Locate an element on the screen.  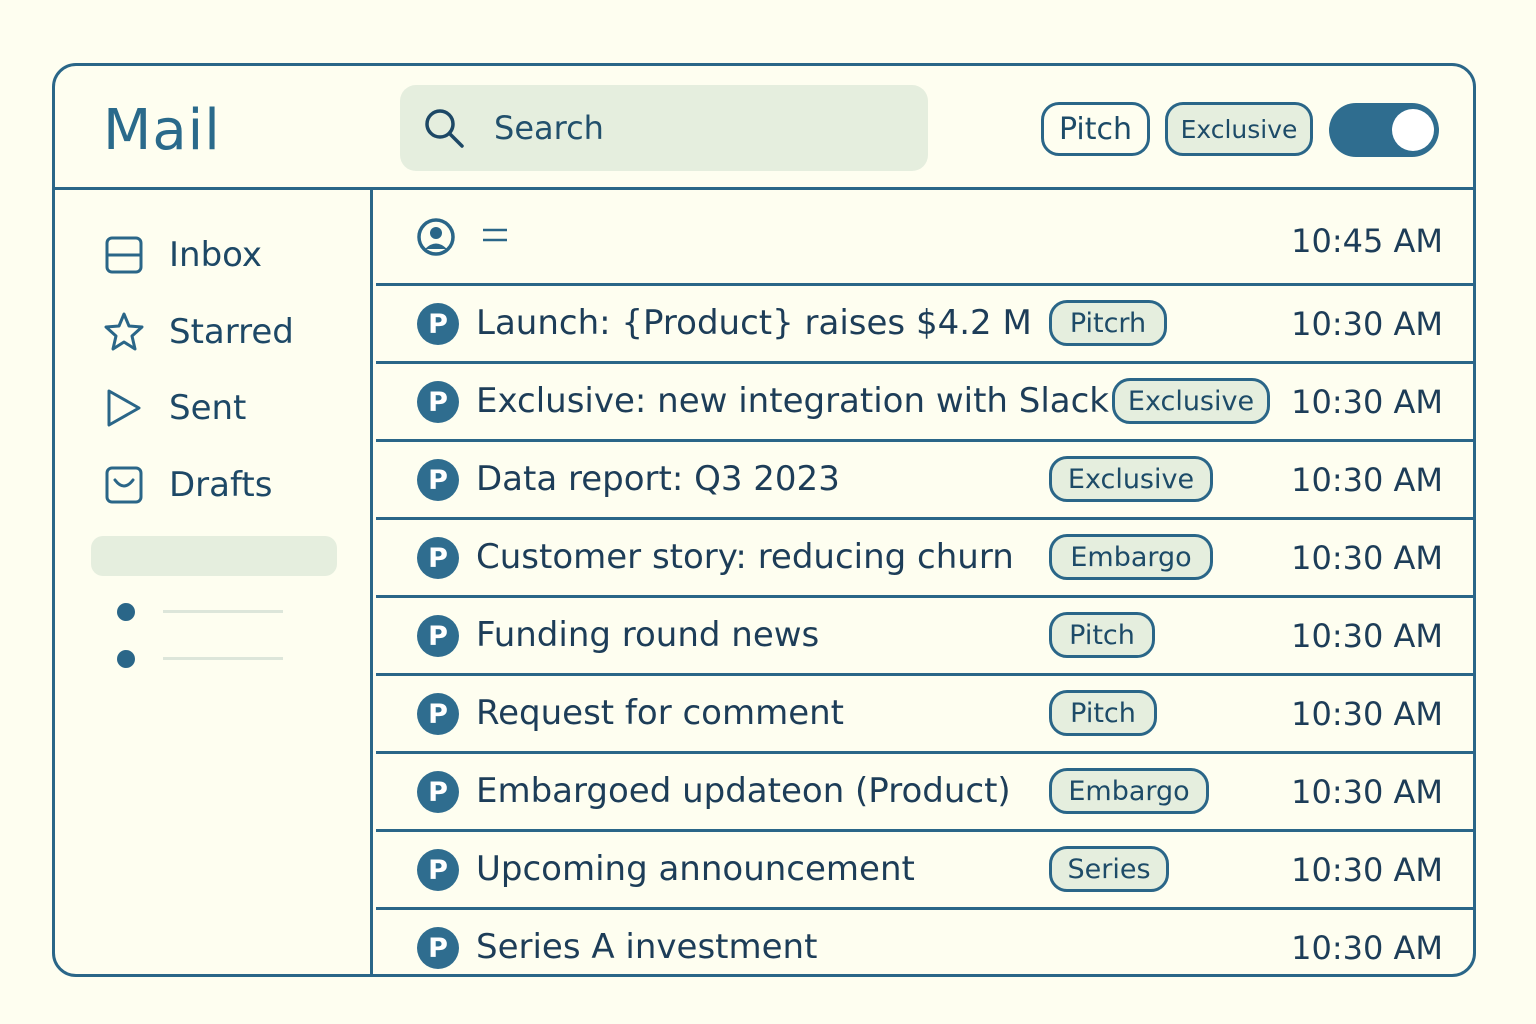
app-header: Mail Search Pitch Exclusive is located at coordinates (764, 128).